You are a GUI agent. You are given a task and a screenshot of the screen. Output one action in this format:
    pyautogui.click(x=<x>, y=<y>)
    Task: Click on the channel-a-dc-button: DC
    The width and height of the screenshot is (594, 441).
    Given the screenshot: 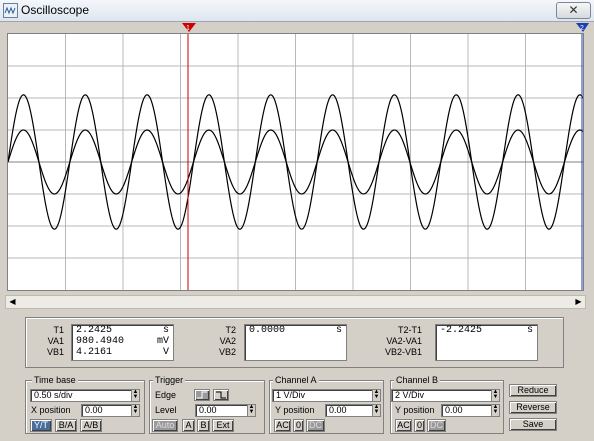 What is the action you would take?
    pyautogui.click(x=315, y=425)
    